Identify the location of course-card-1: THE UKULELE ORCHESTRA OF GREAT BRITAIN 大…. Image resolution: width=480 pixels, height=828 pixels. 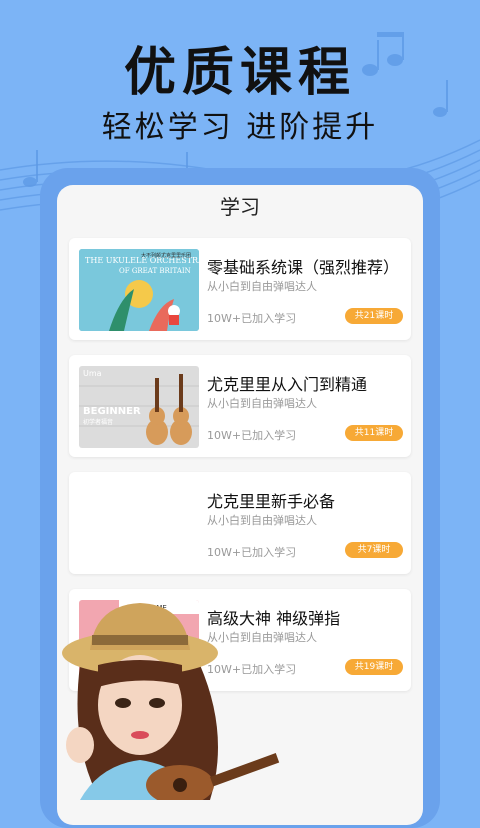
(240, 289).